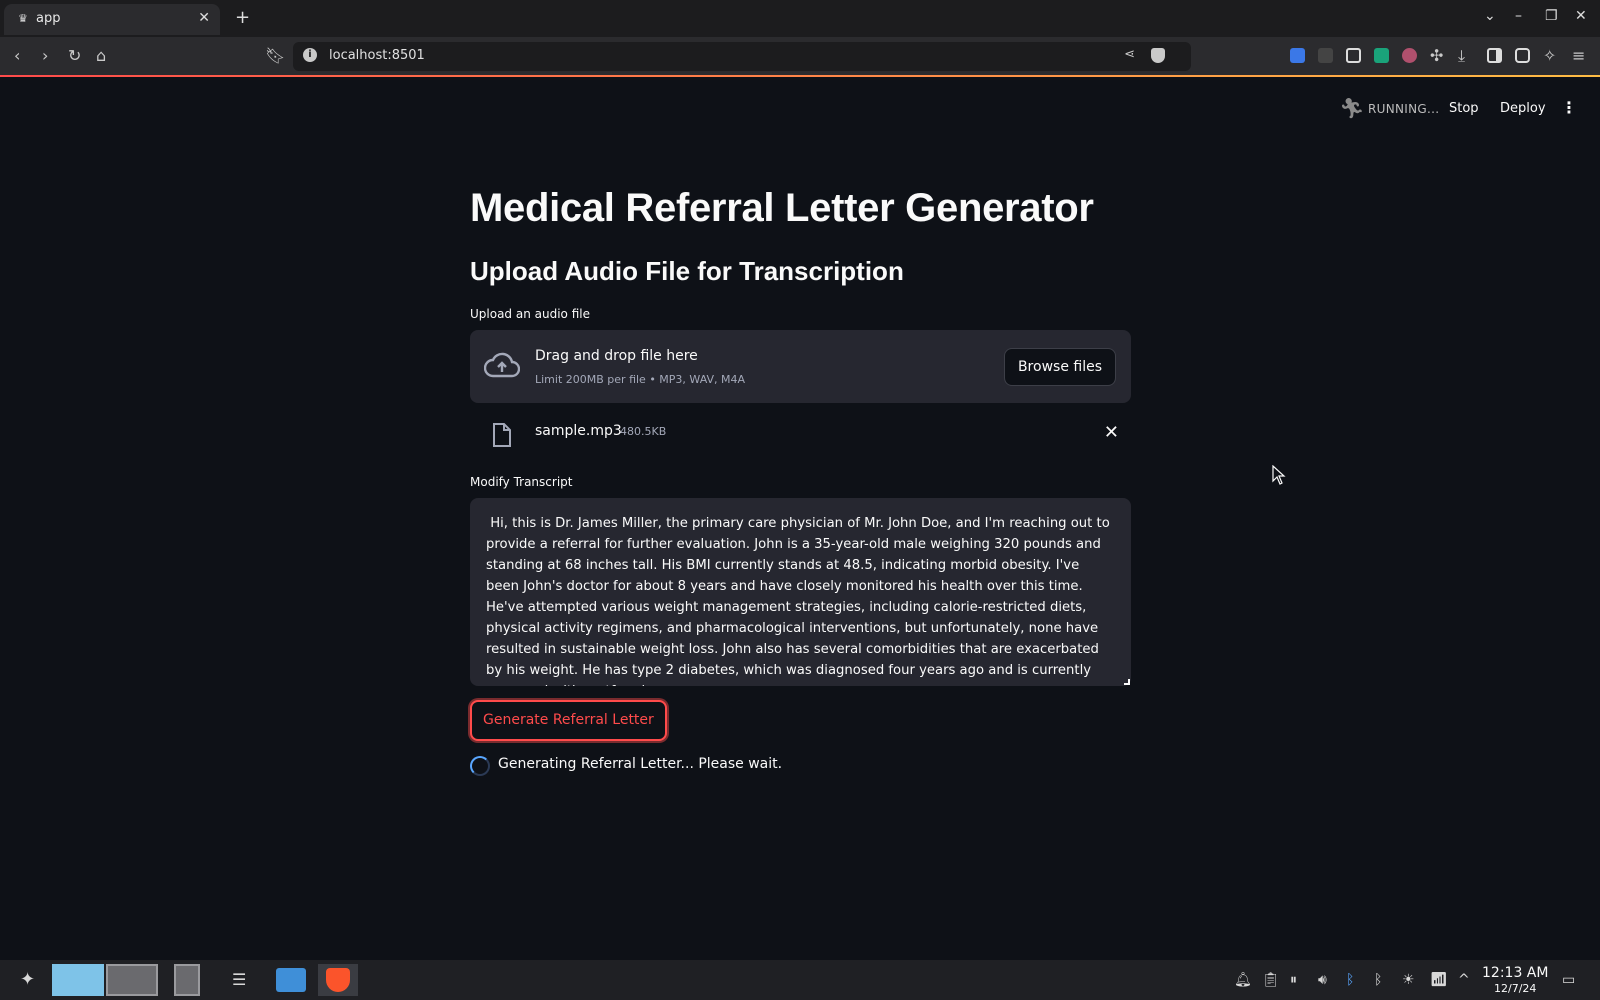 This screenshot has height=1000, width=1600. I want to click on maximize-icon: ❐, so click(1551, 16).